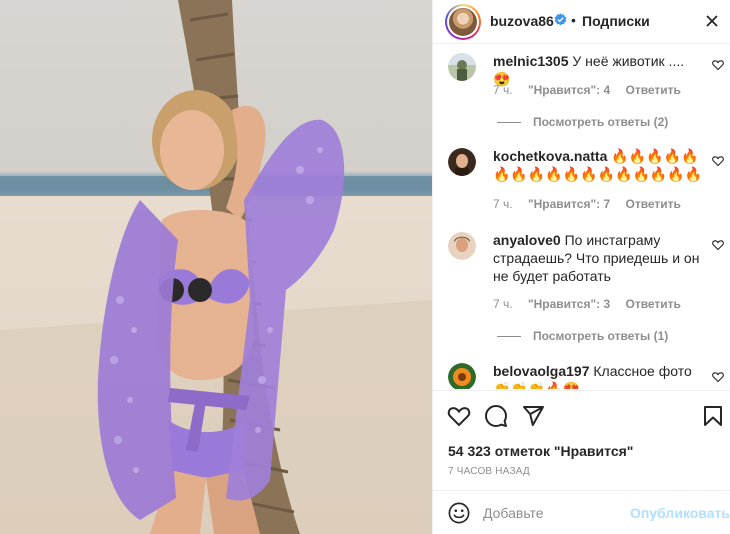 The image size is (730, 534). I want to click on comment-meta: 7 ч. "Нравится": 4 Ответить, so click(593, 90).